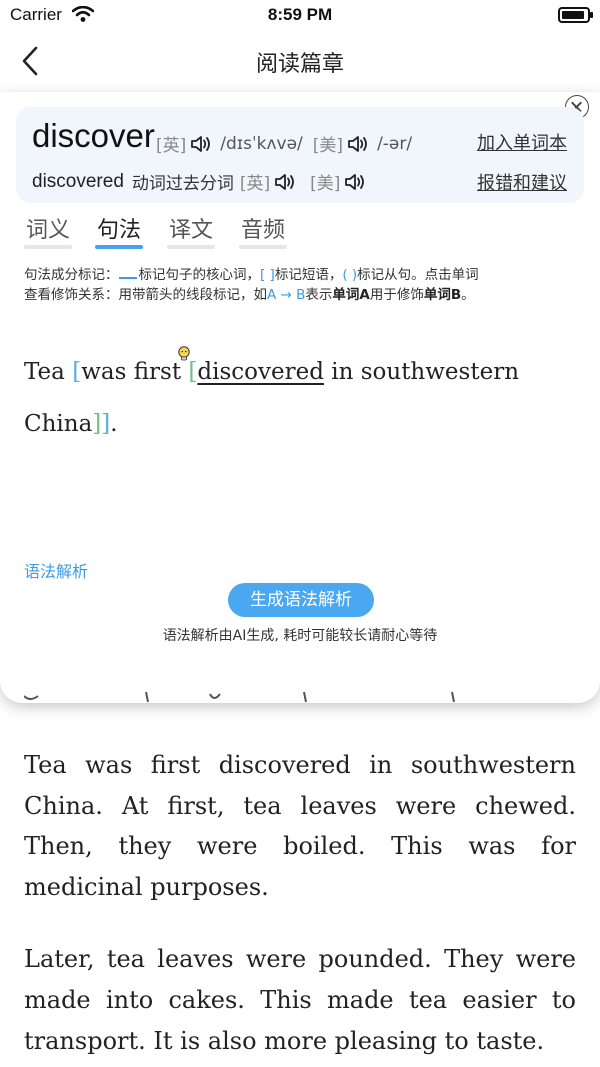  I want to click on legend-text: 表示, so click(319, 295).